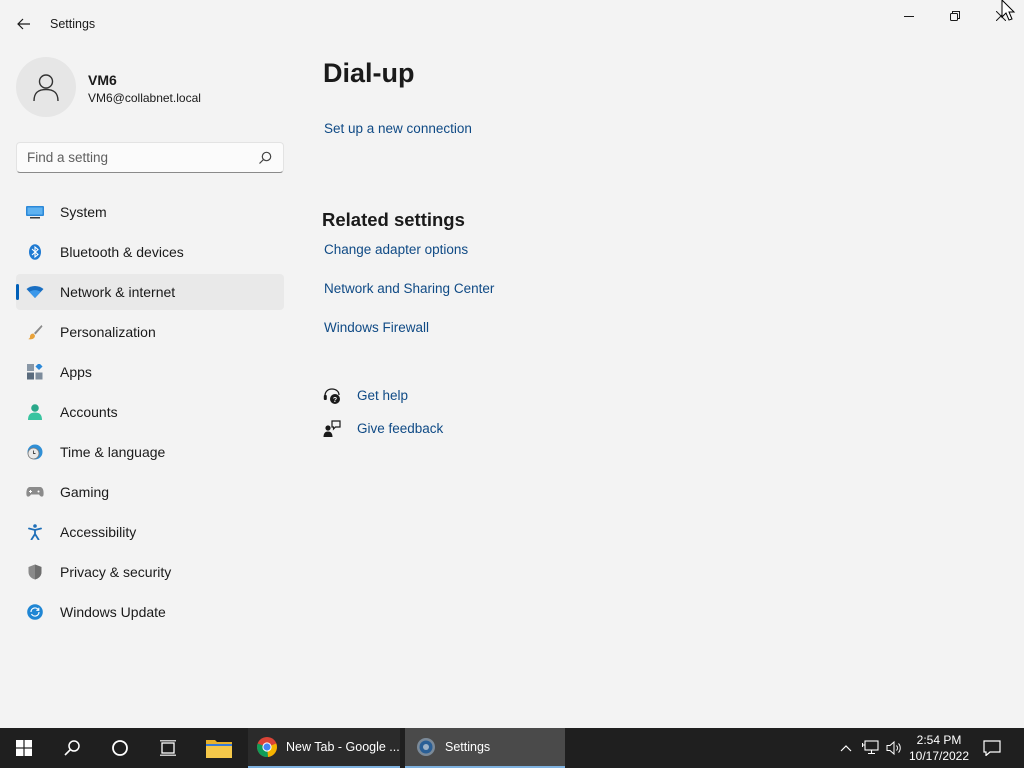  I want to click on taskbar-search-button, so click(72, 748).